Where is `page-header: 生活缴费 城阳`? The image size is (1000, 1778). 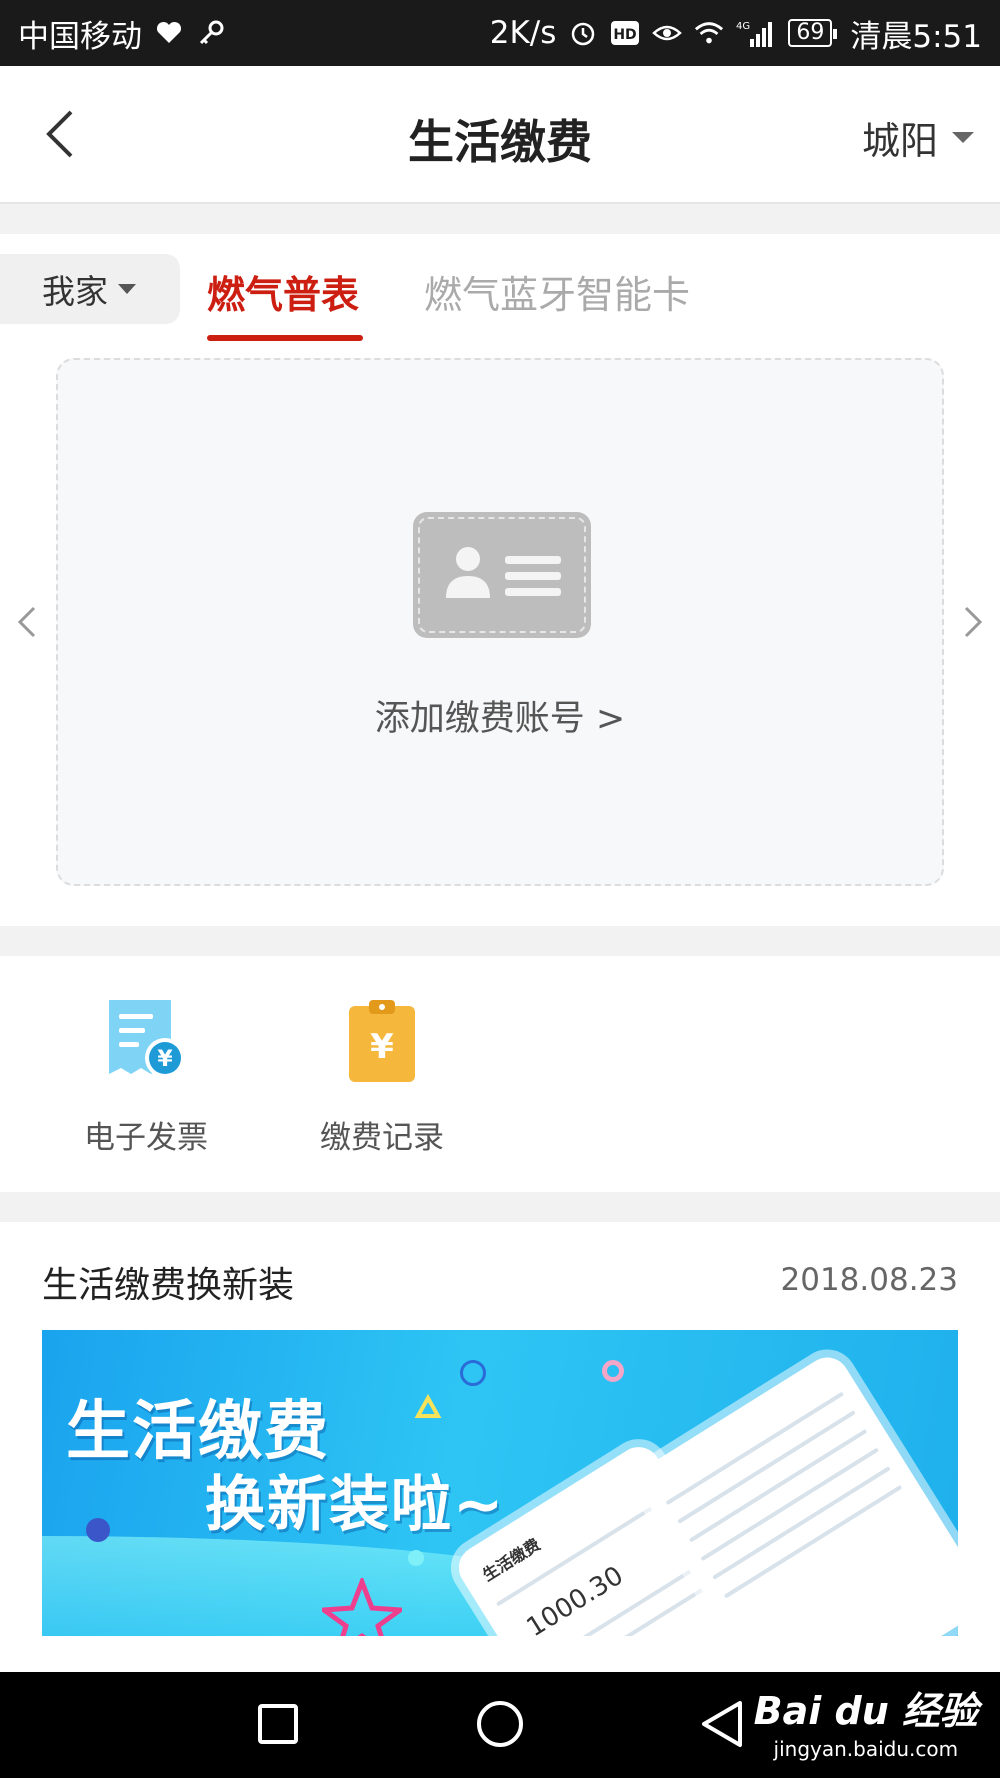
page-header: 生活缴费 城阳 is located at coordinates (500, 135).